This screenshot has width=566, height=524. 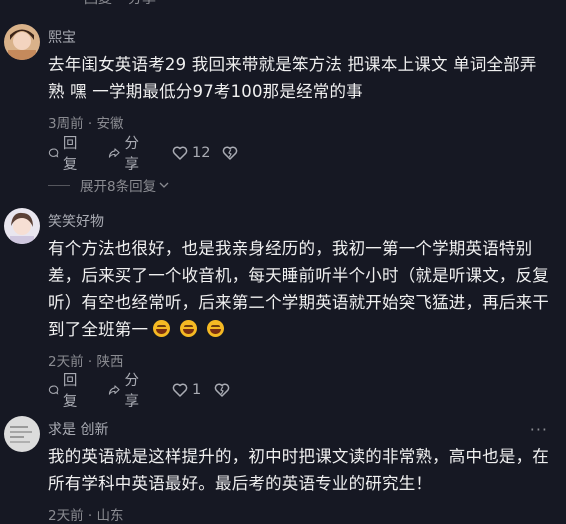 I want to click on previous-share-button: 分享, so click(x=142, y=4).